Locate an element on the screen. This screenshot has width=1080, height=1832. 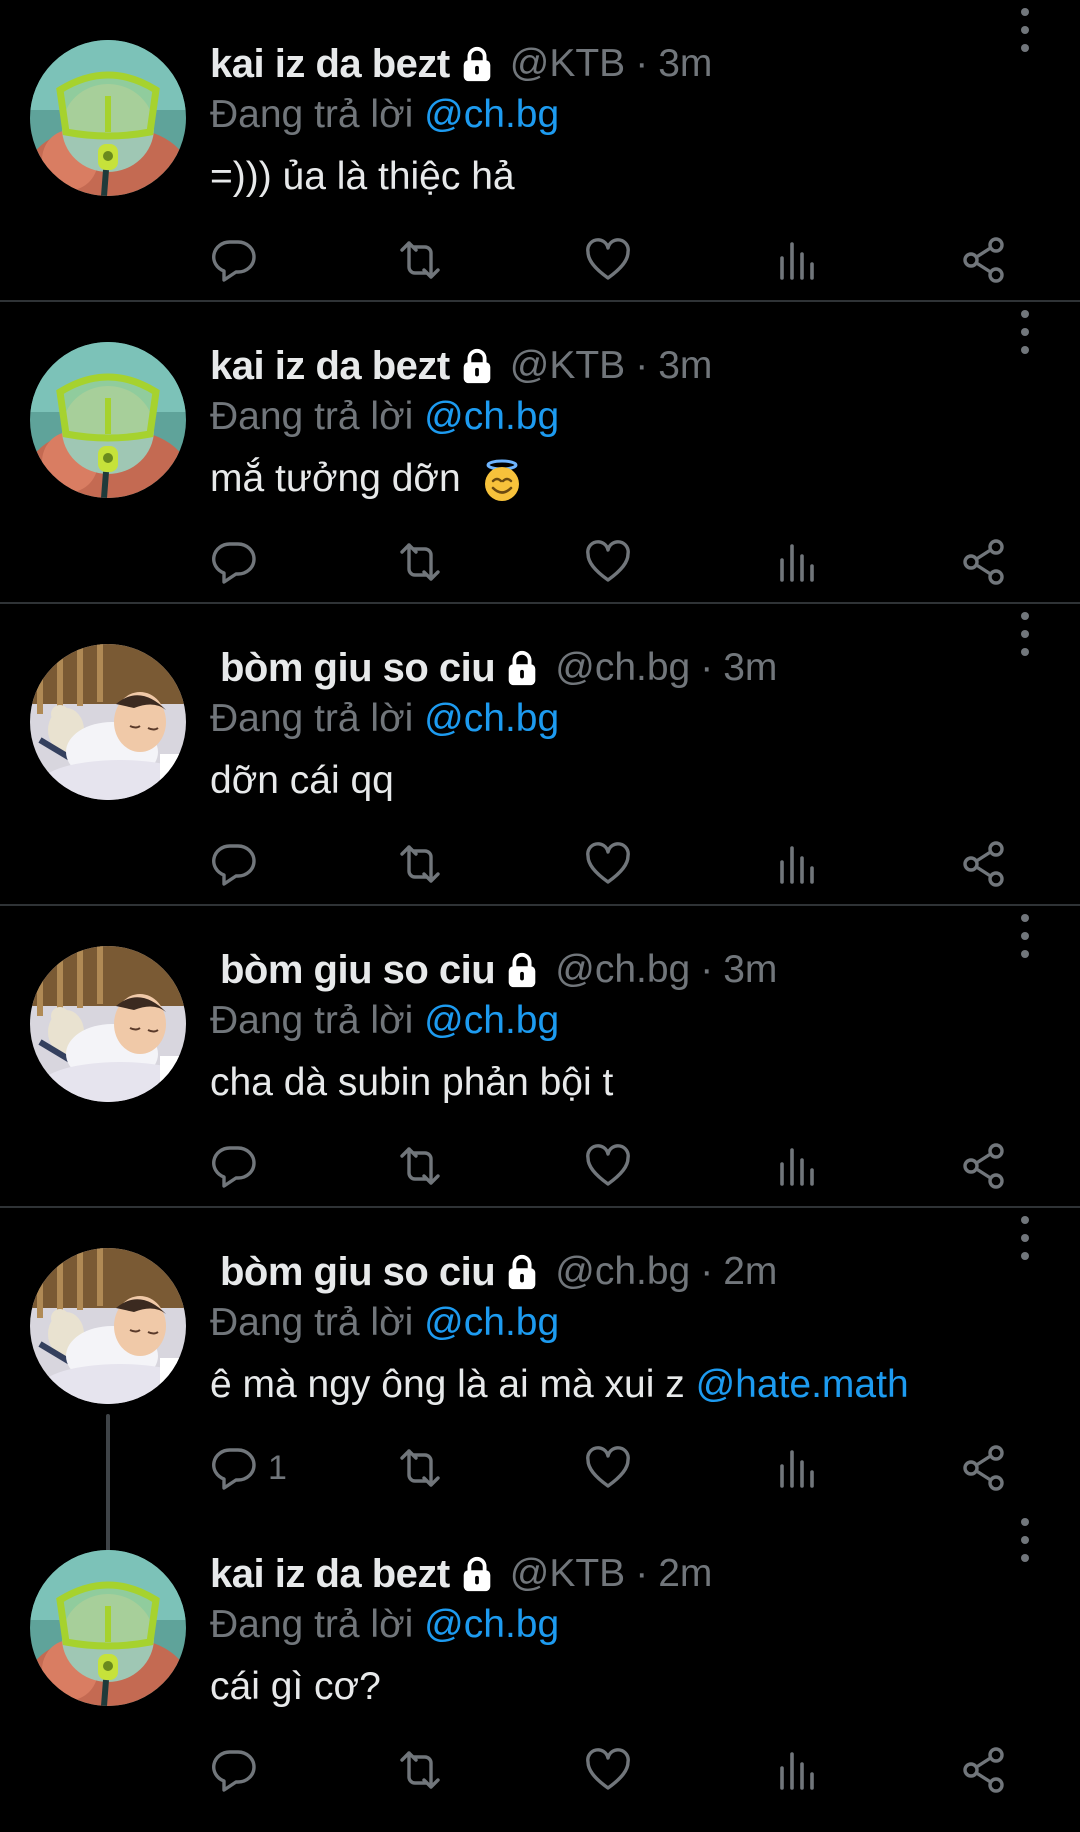
like-icon is located at coordinates (608, 260).